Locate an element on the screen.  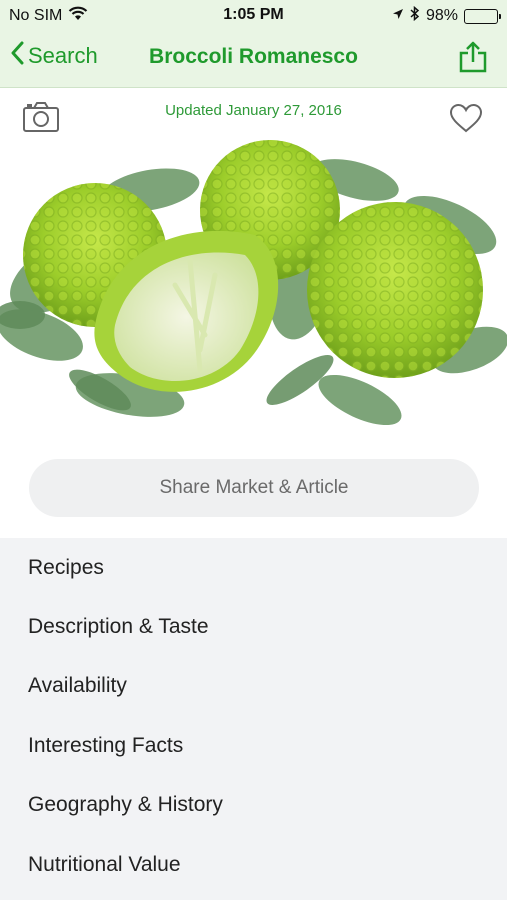
navigation-bar: Search Broccoli Romanesco is located at coordinates (253, 59).